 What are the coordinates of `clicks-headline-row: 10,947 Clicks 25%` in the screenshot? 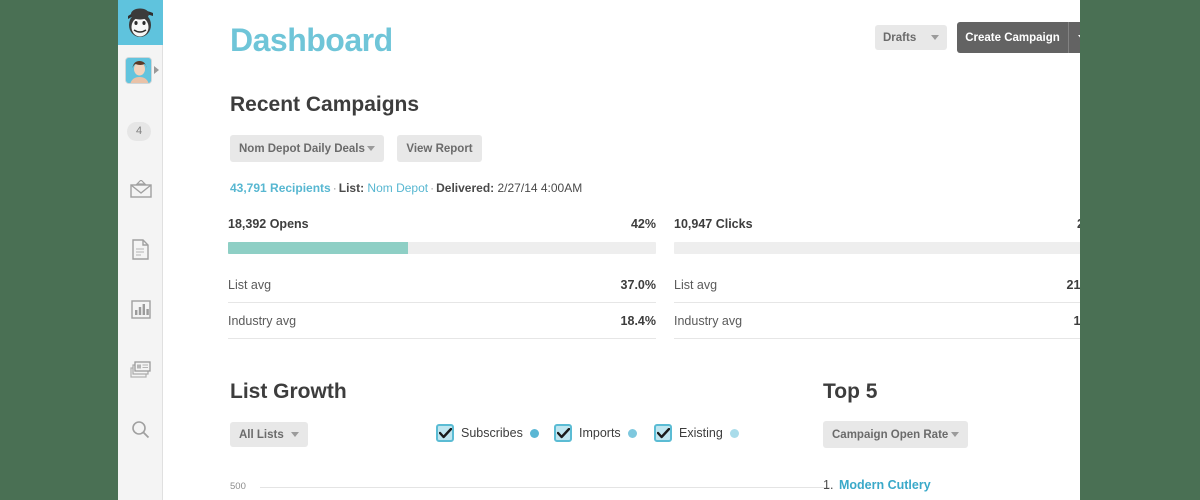 It's located at (877, 224).